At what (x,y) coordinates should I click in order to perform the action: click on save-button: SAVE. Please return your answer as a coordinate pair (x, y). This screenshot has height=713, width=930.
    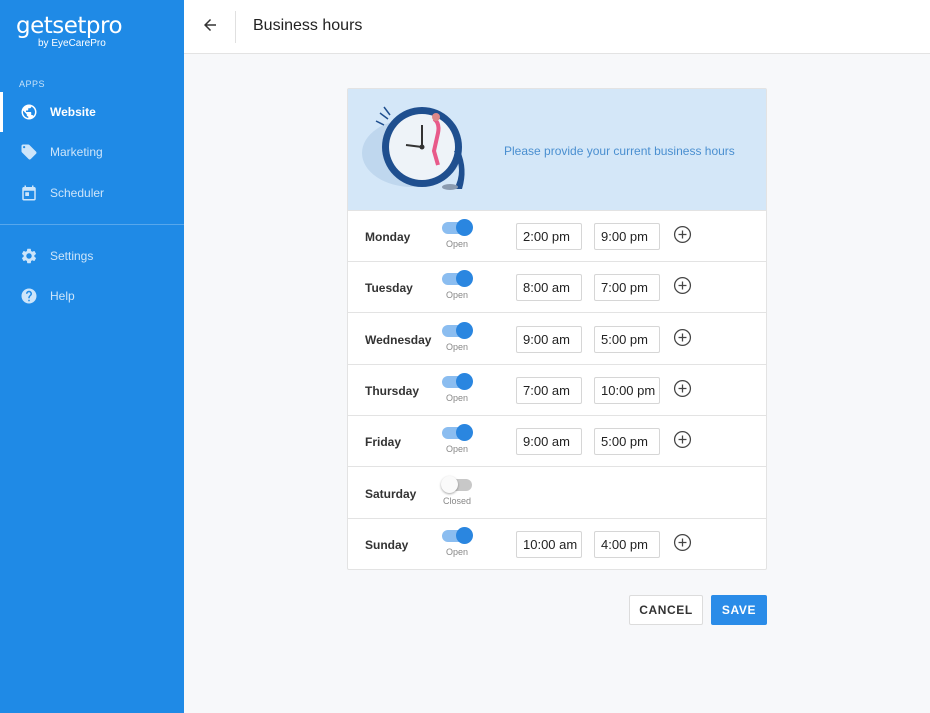
    Looking at the image, I should click on (739, 610).